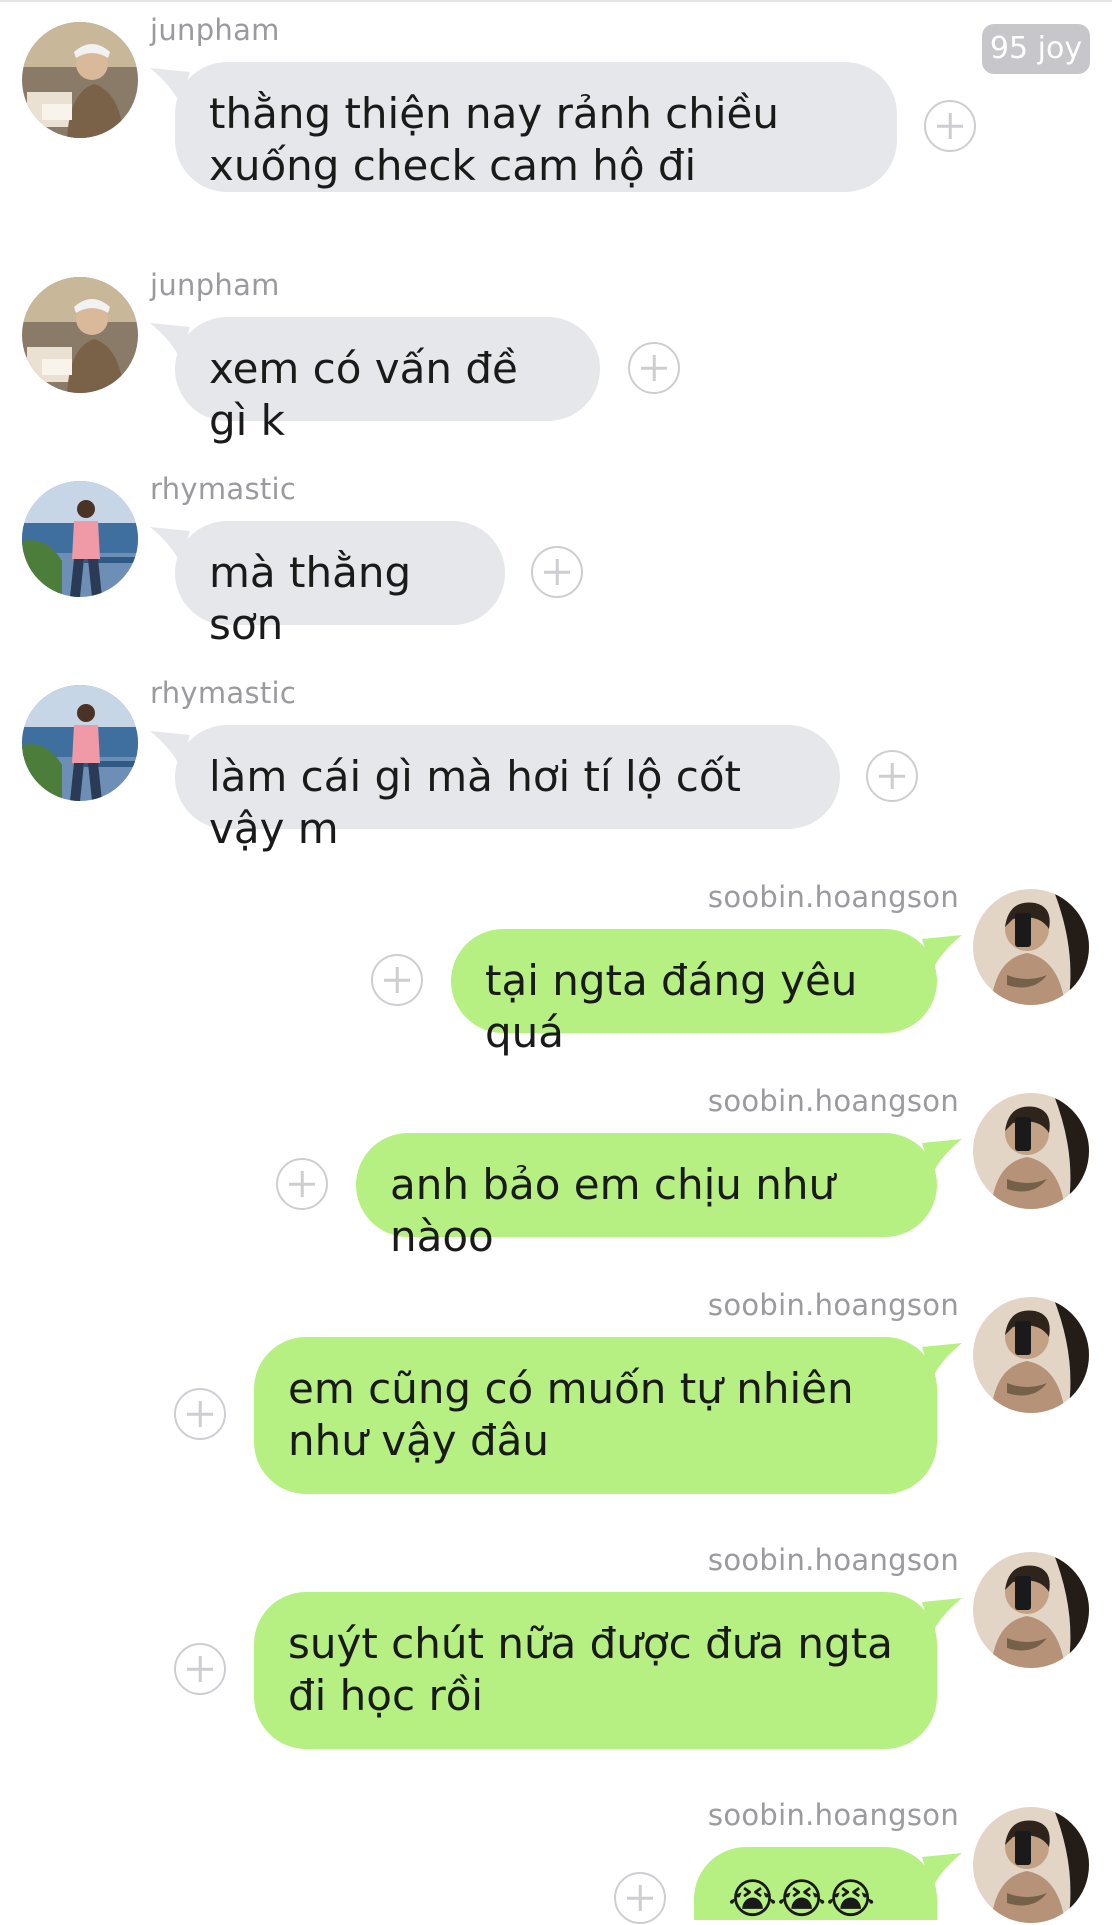  I want to click on message-bubble: làm cái gì mà hơi tí lộ cốt vậy m, so click(507, 789).